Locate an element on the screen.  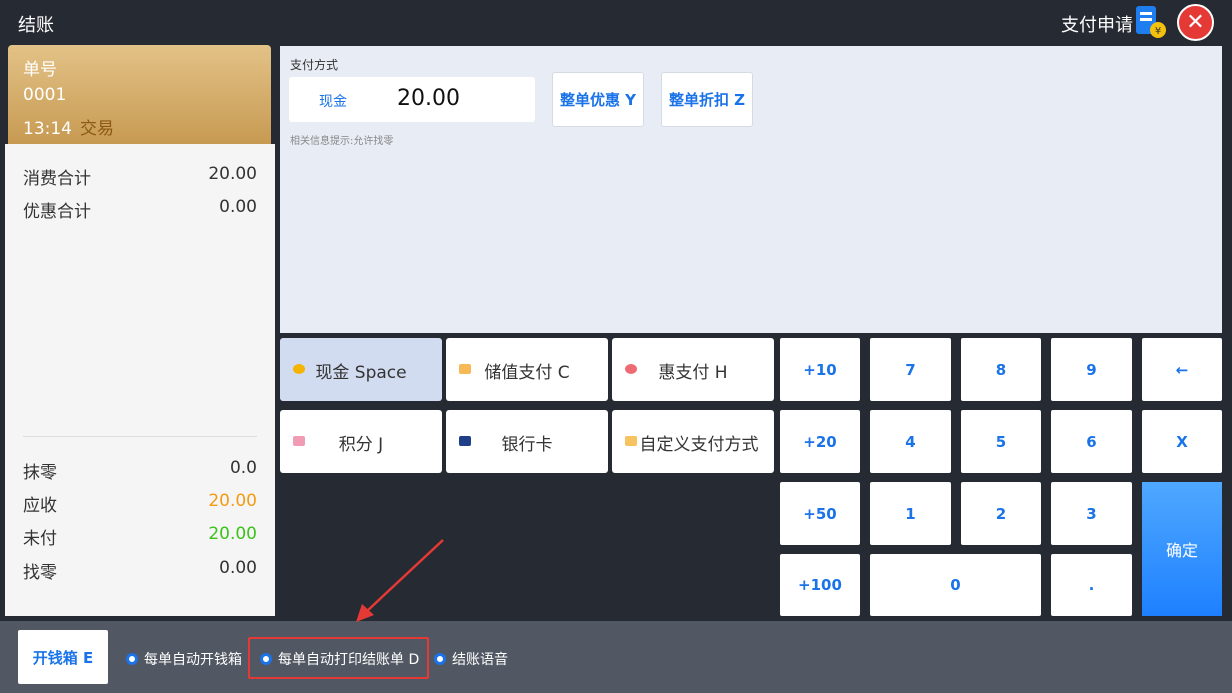
close-icon: ✕ is located at coordinates (1195, 22).